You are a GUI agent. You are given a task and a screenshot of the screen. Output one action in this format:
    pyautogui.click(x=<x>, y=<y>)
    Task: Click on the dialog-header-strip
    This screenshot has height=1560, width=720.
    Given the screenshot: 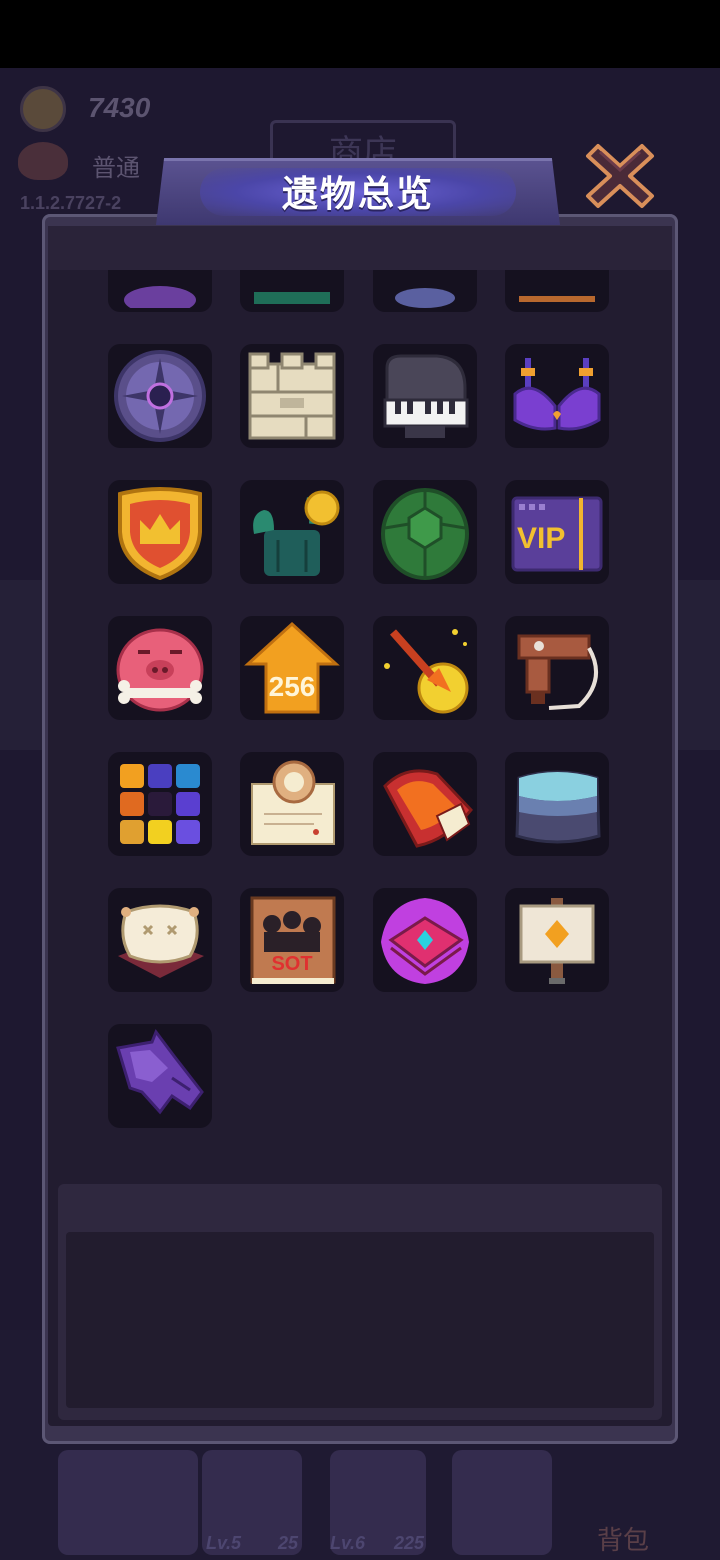 What is the action you would take?
    pyautogui.click(x=360, y=248)
    